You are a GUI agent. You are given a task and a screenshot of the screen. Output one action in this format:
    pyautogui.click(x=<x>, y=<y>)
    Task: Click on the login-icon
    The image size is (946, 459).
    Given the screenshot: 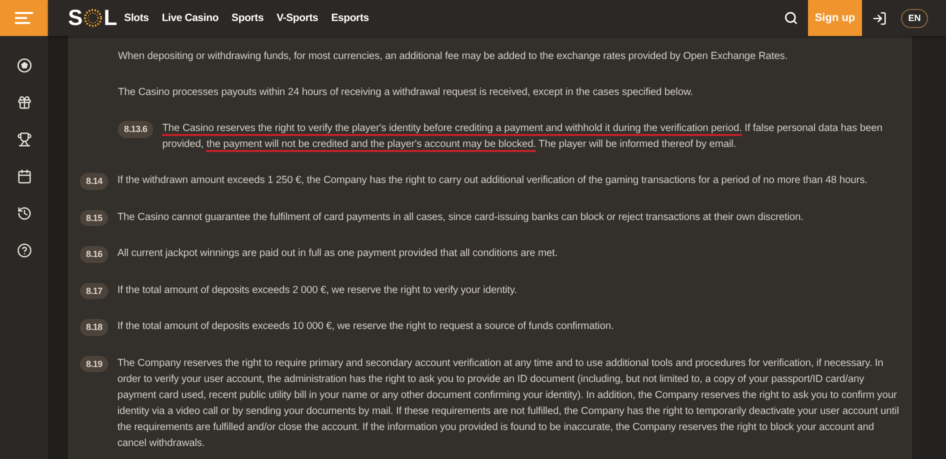 What is the action you would take?
    pyautogui.click(x=879, y=18)
    